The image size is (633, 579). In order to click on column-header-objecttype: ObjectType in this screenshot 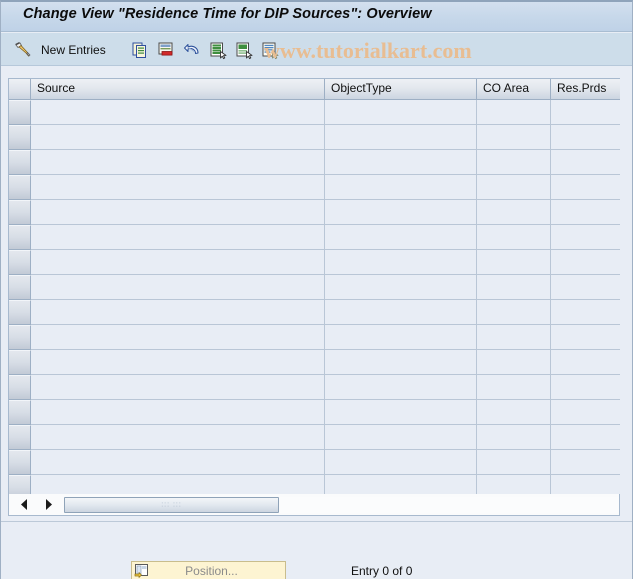, I will do `click(401, 89)`.